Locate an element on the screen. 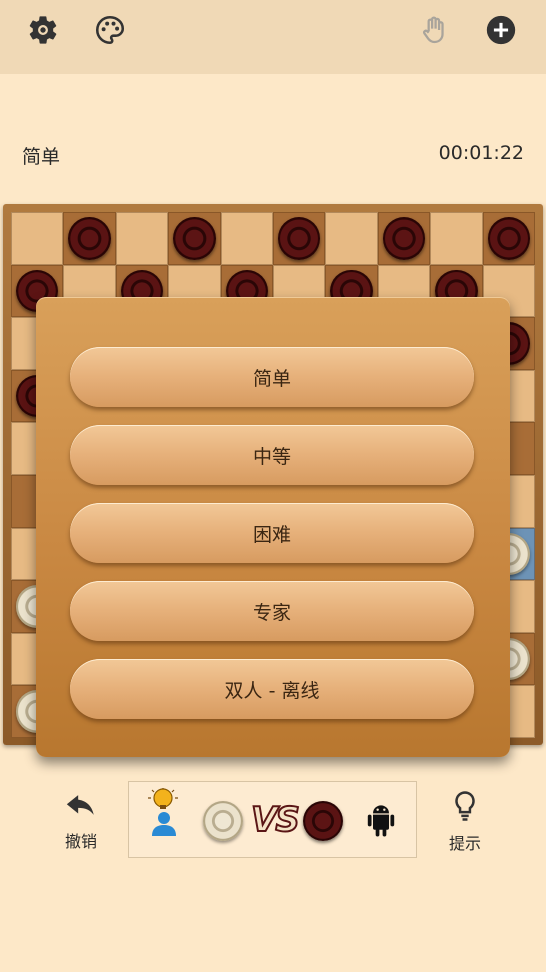 Image resolution: width=546 pixels, height=972 pixels. plus-circle-icon is located at coordinates (501, 30).